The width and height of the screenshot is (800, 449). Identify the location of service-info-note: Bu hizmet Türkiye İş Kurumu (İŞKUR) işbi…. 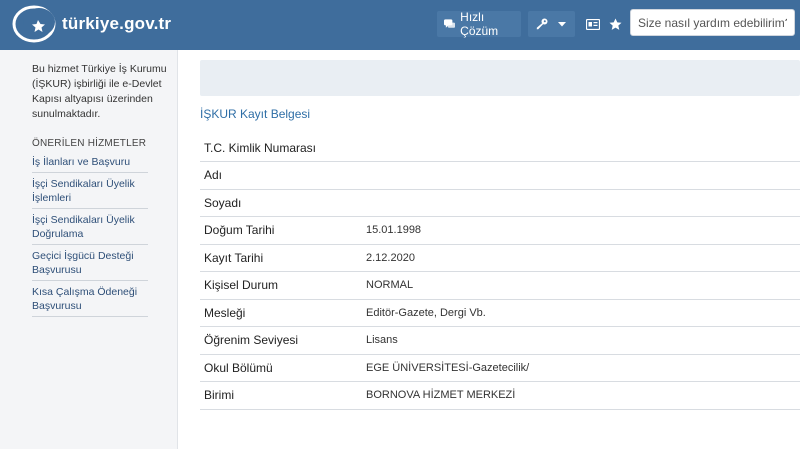
(99, 91).